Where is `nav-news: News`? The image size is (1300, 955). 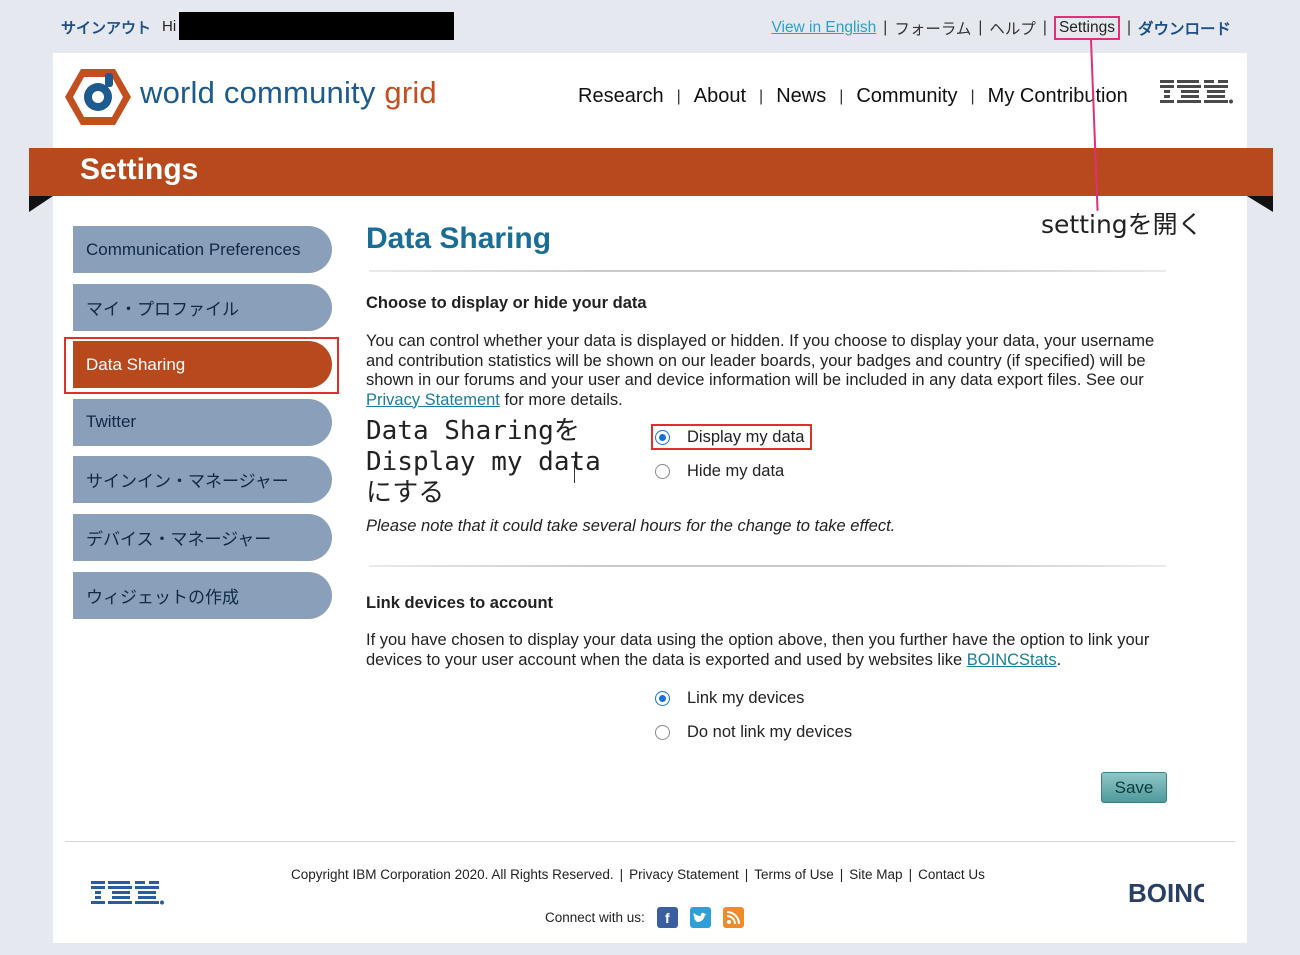 nav-news: News is located at coordinates (801, 96).